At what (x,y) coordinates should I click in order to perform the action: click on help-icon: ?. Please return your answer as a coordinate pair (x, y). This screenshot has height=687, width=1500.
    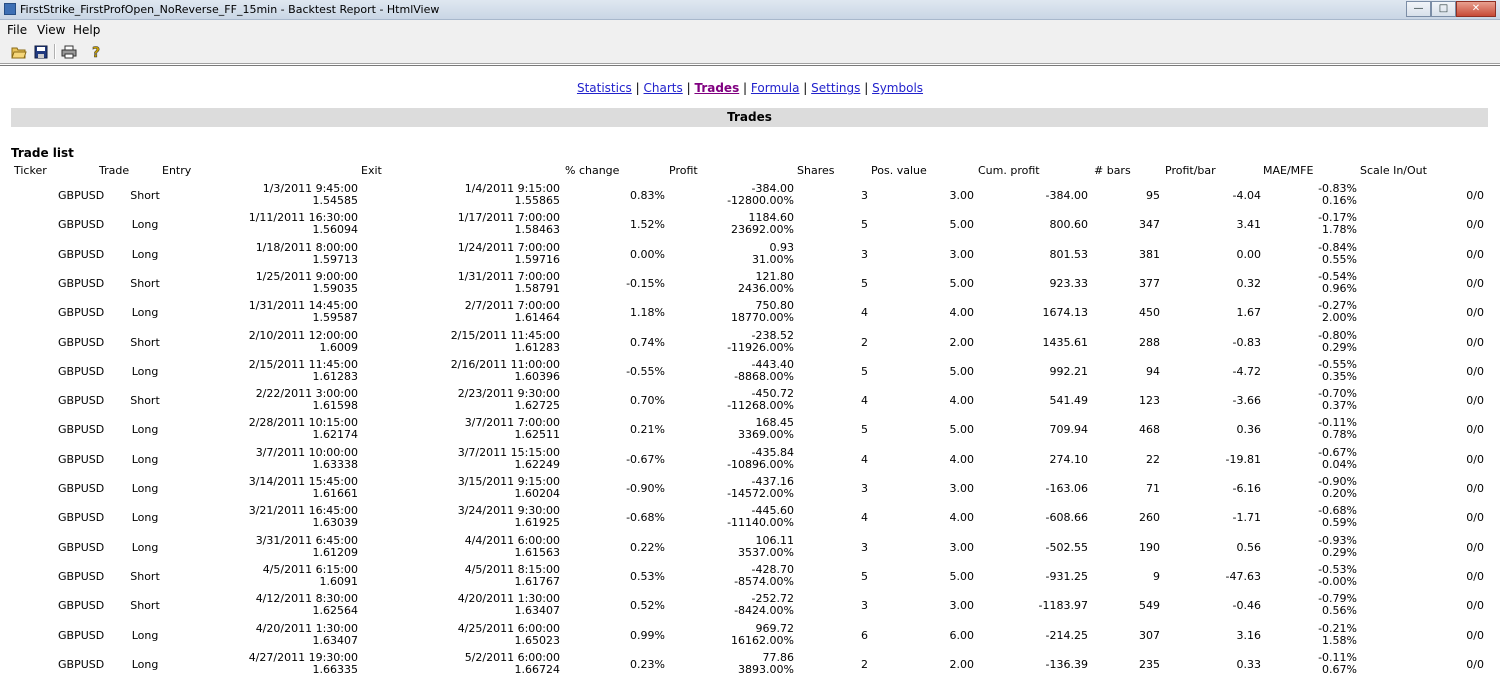
    Looking at the image, I should click on (96, 51).